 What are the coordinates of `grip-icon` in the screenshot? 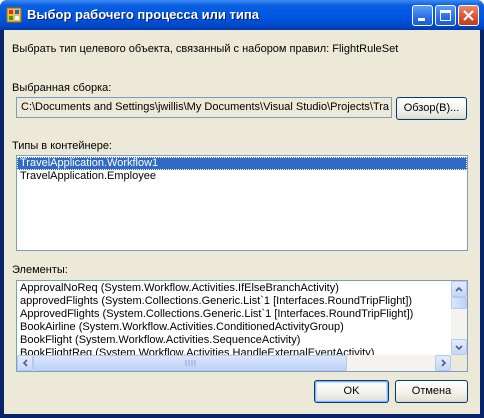 It's located at (190, 363).